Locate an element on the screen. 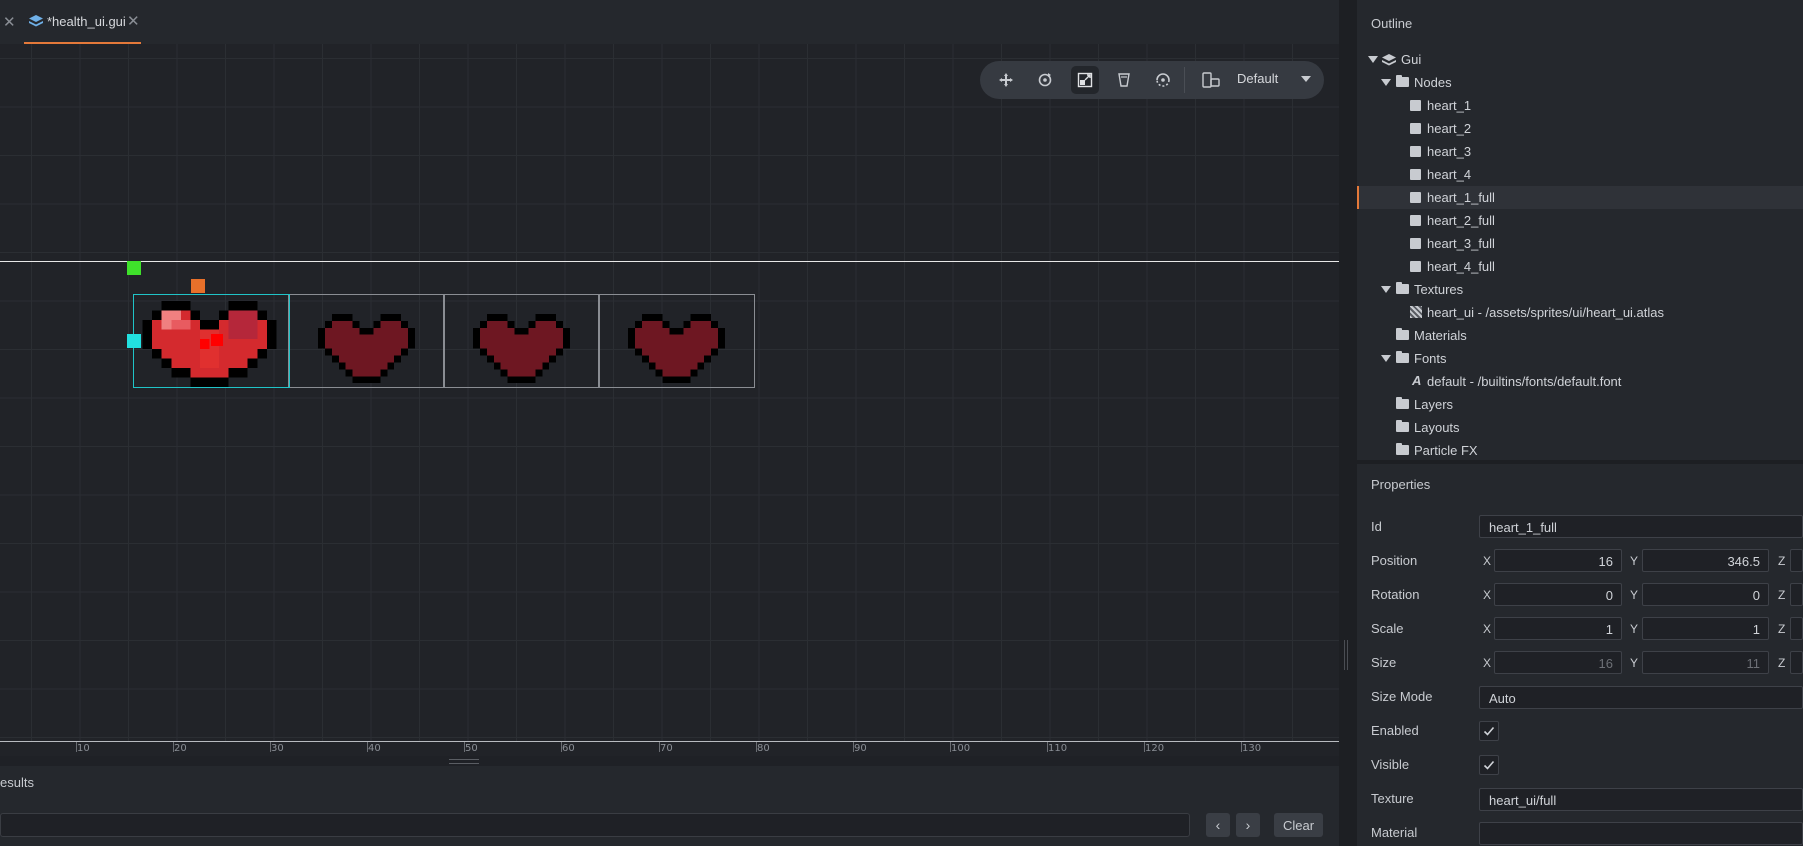 This screenshot has width=1803, height=846. resize-icon is located at coordinates (1124, 80).